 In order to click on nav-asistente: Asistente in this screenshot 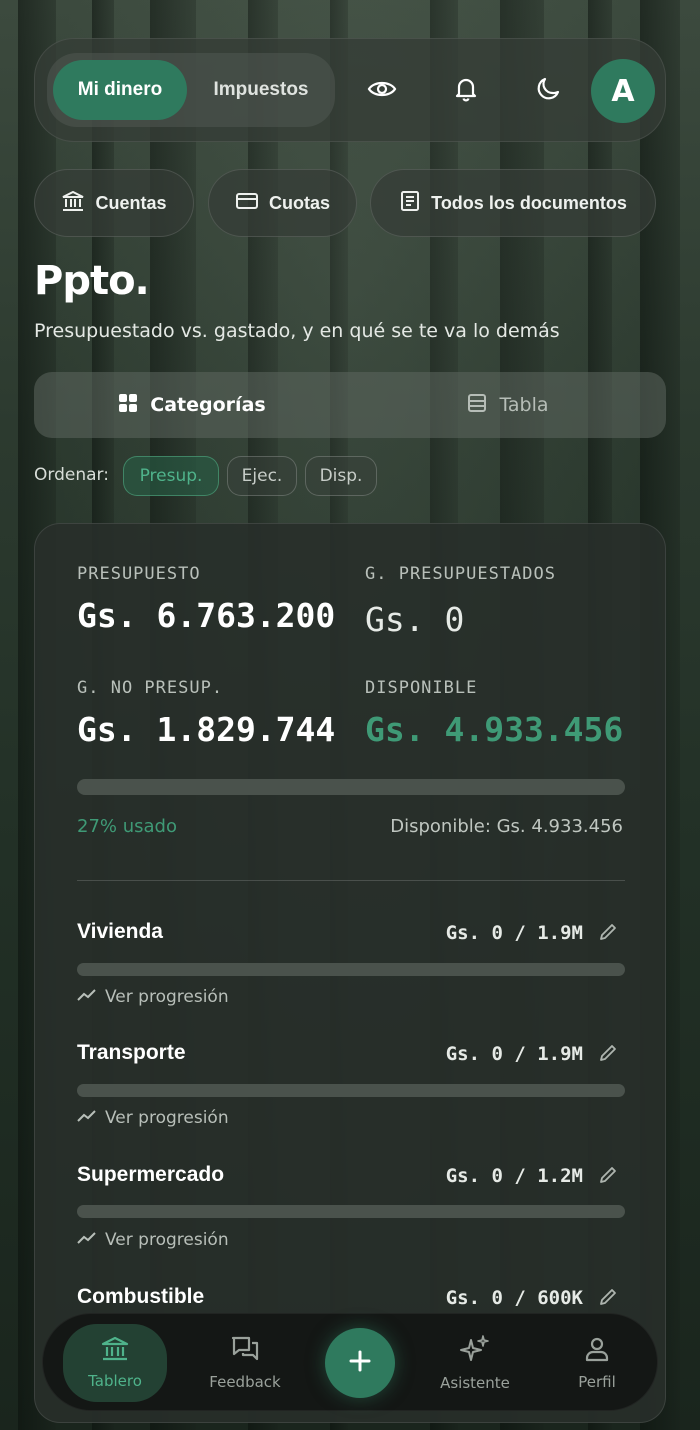, I will do `click(475, 1363)`.